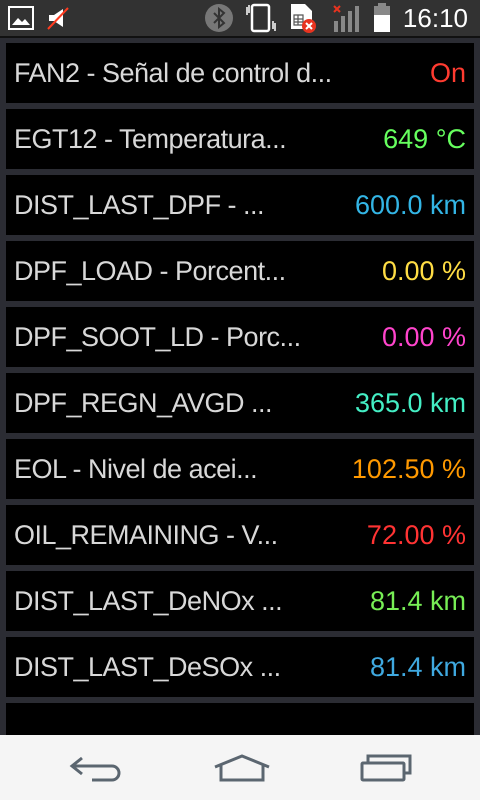  I want to click on list-row: EGT12 - Temperatura... 649 °C, so click(240, 139).